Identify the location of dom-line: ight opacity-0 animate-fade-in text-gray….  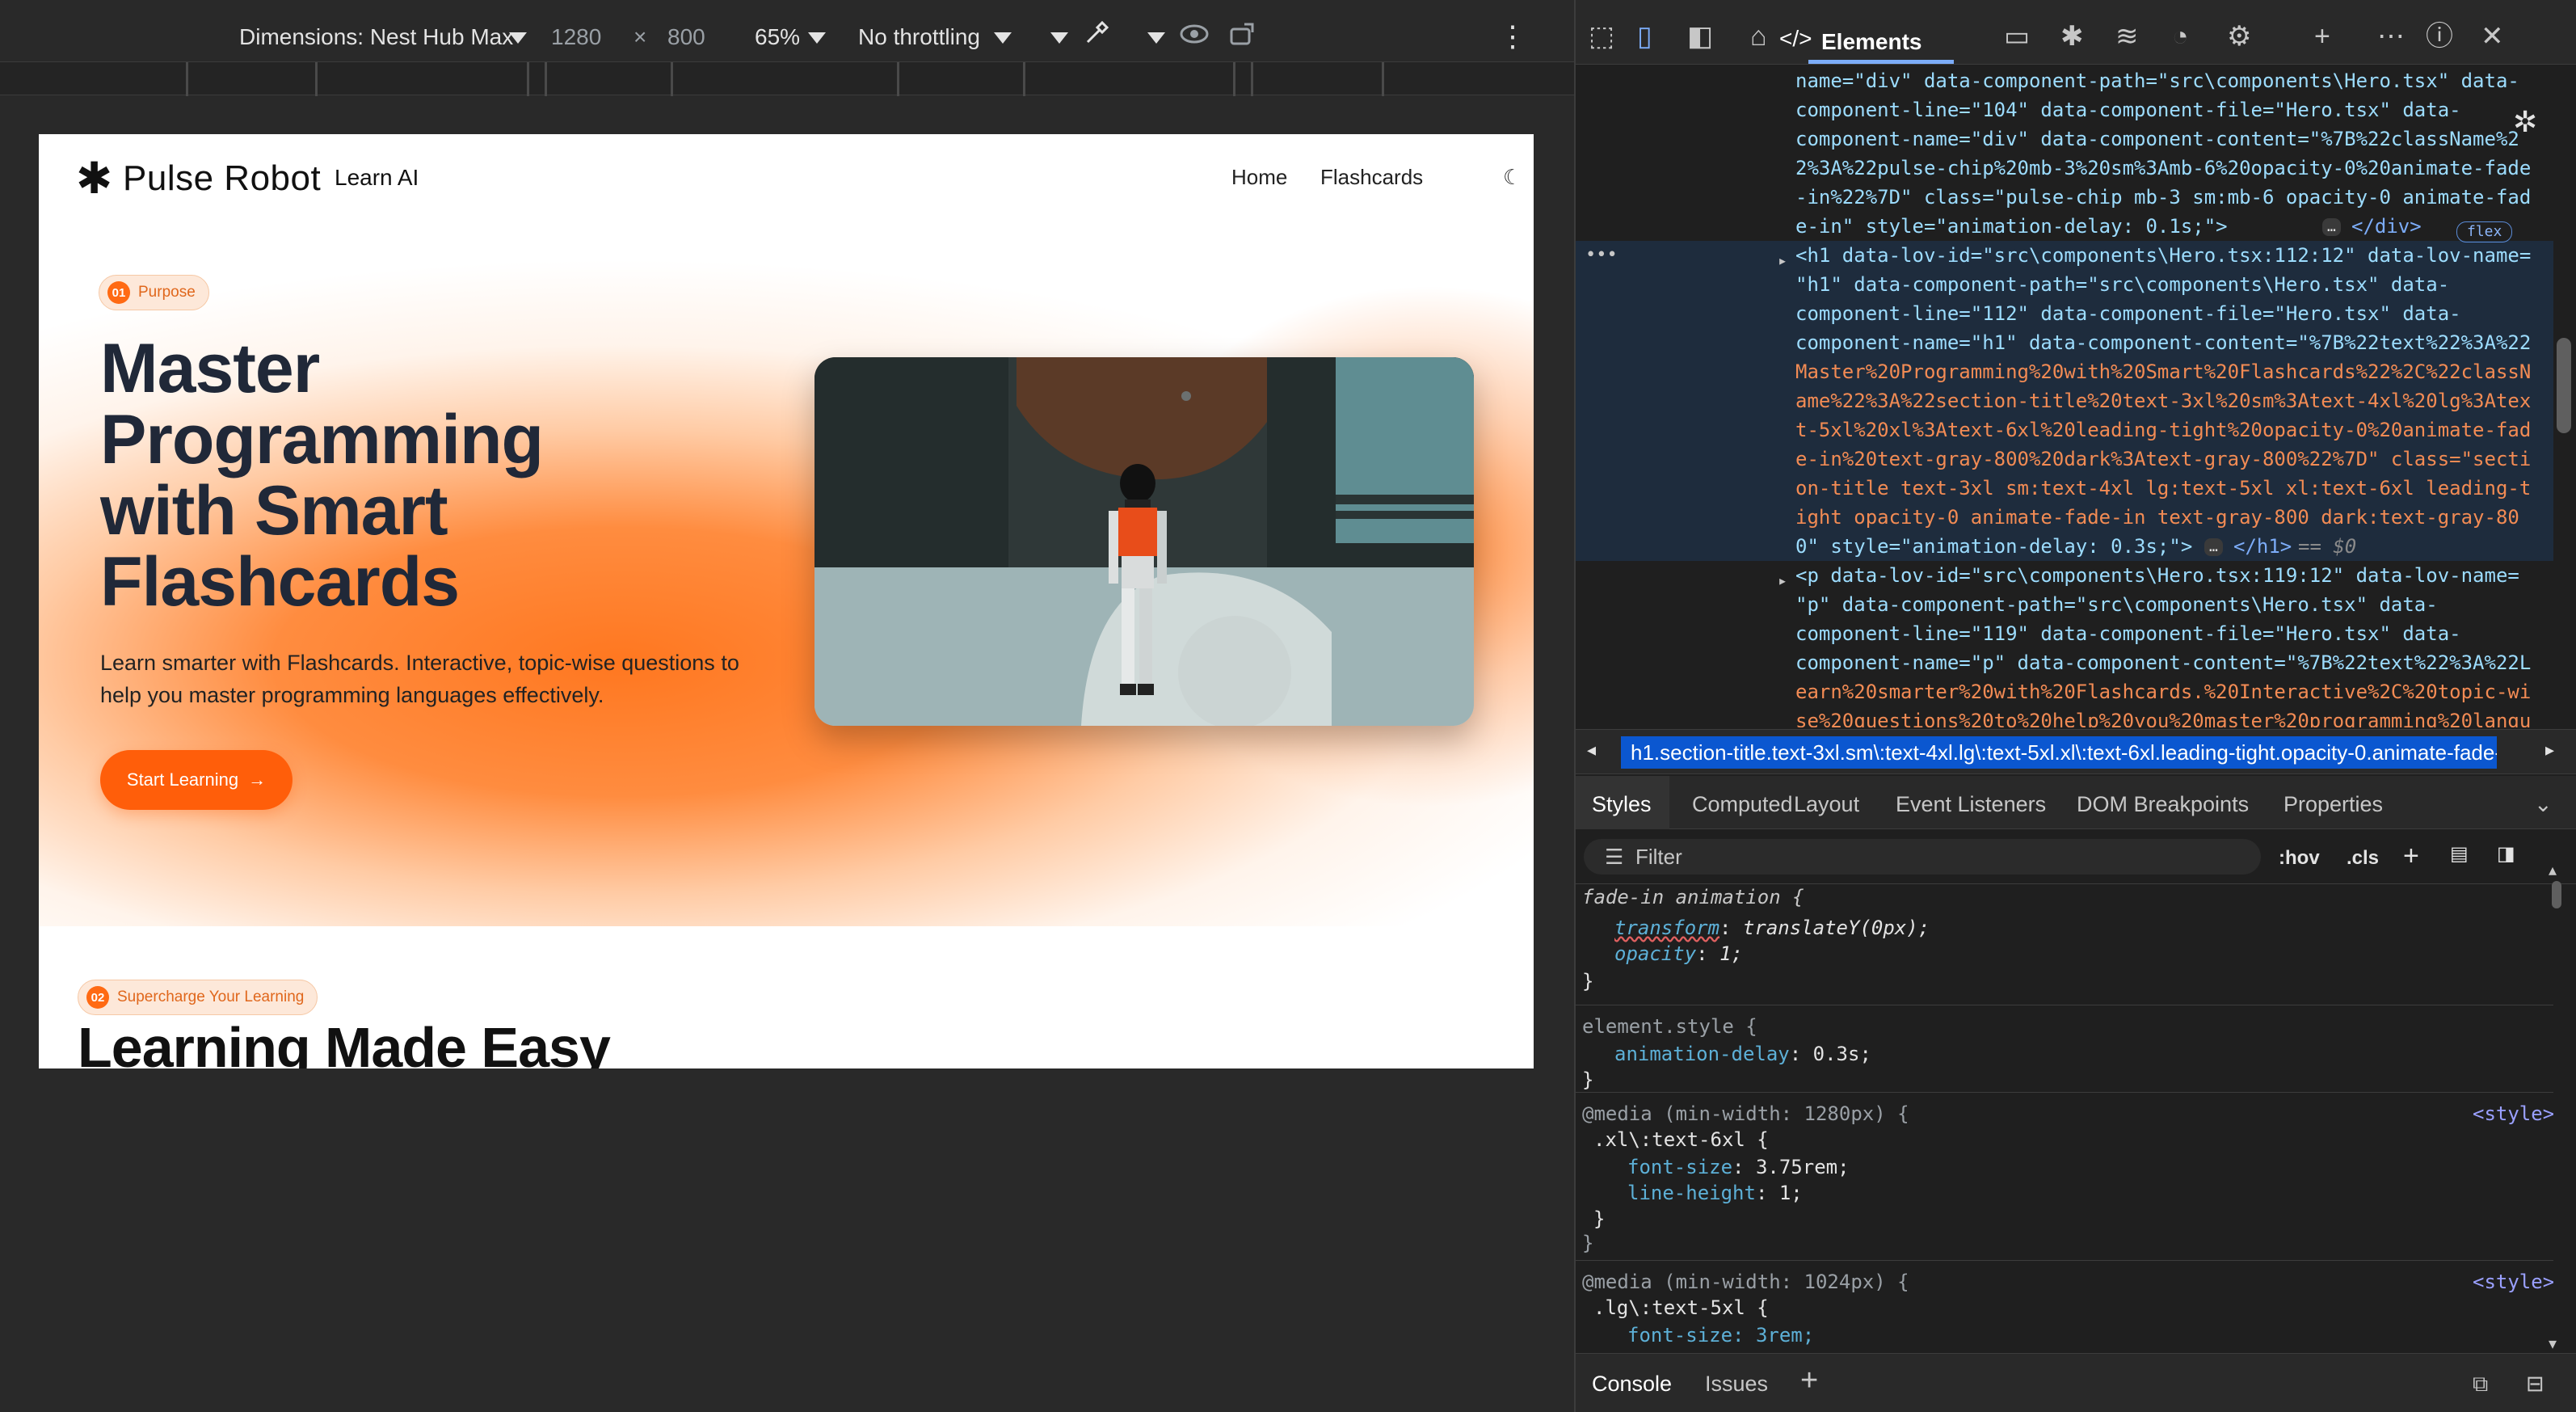
(2157, 517).